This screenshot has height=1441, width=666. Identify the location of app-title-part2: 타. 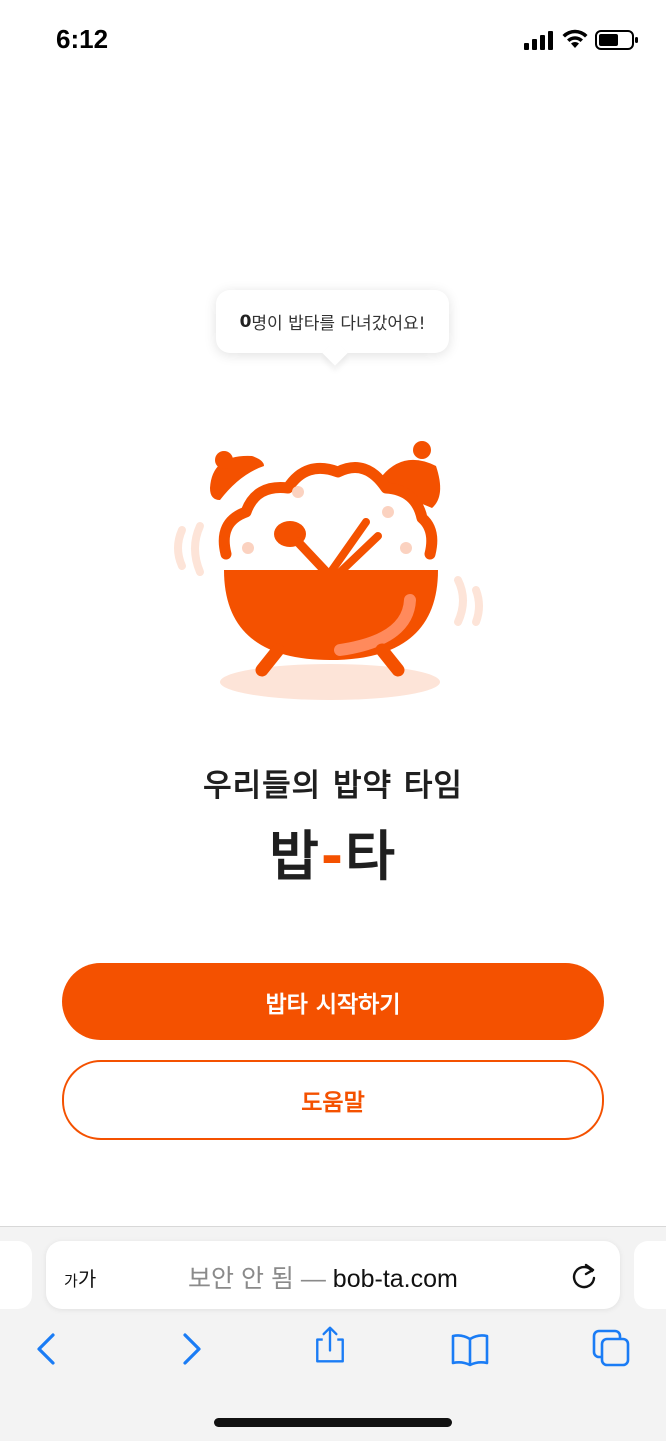
(371, 856).